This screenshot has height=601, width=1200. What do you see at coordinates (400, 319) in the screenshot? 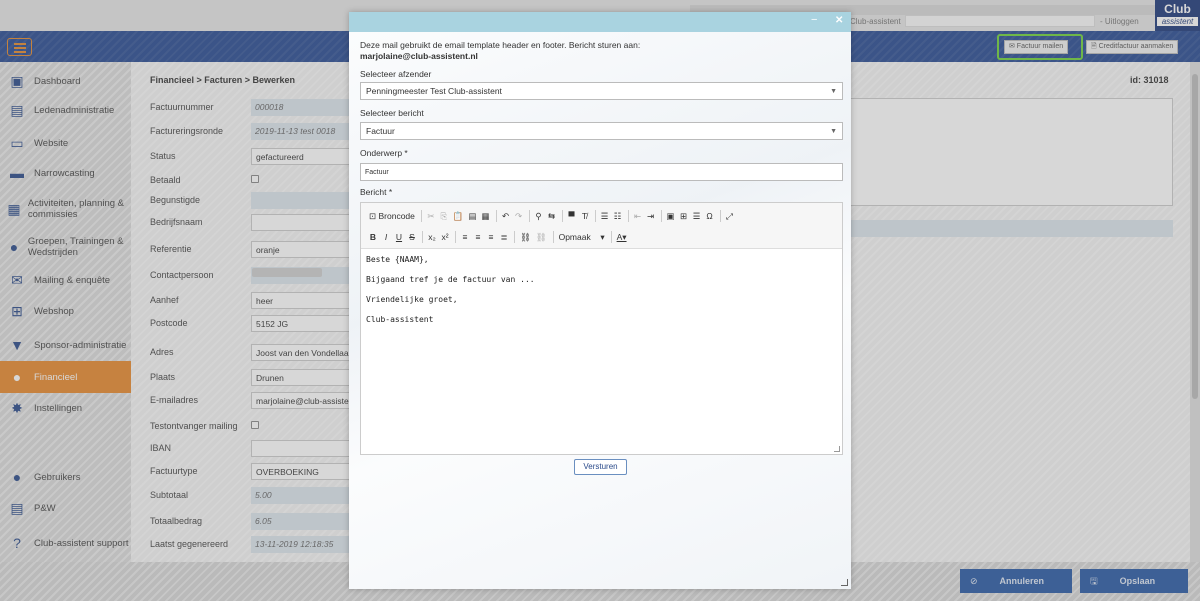
I see `editor-line: Club-assistent` at bounding box center [400, 319].